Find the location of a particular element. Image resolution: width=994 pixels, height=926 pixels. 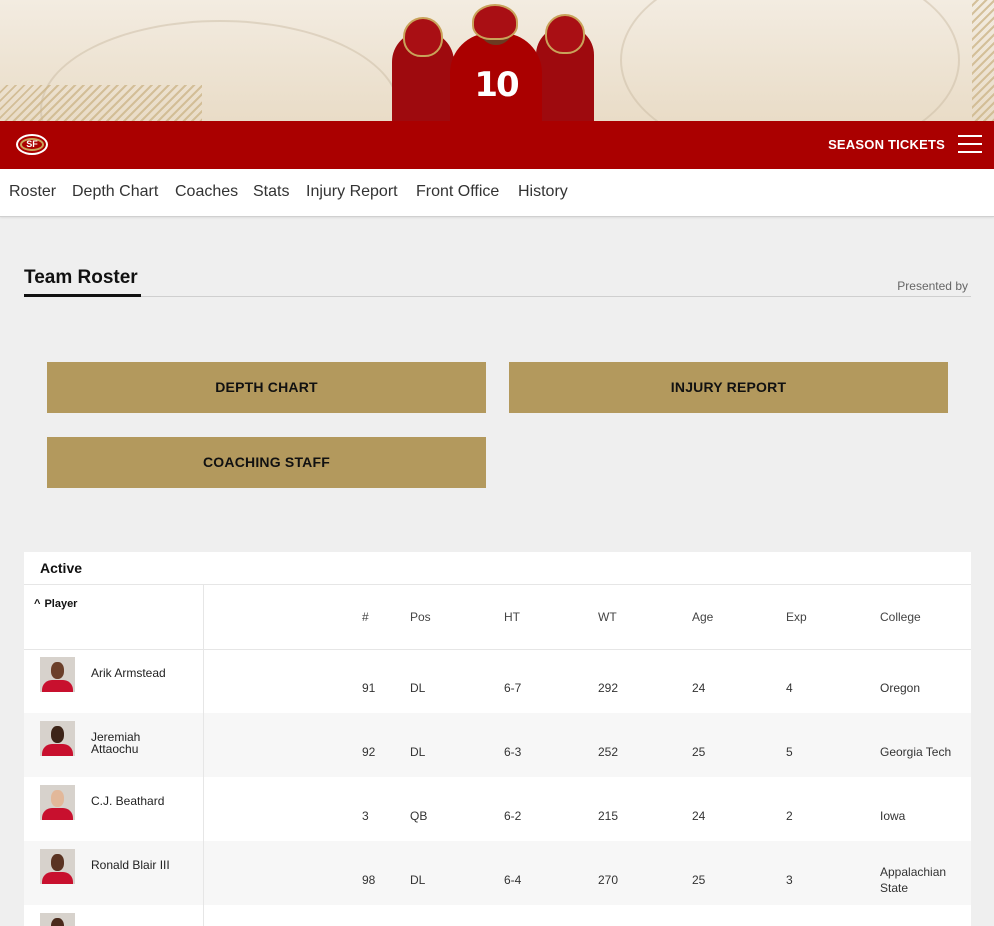

subnav-history: History is located at coordinates (543, 192).